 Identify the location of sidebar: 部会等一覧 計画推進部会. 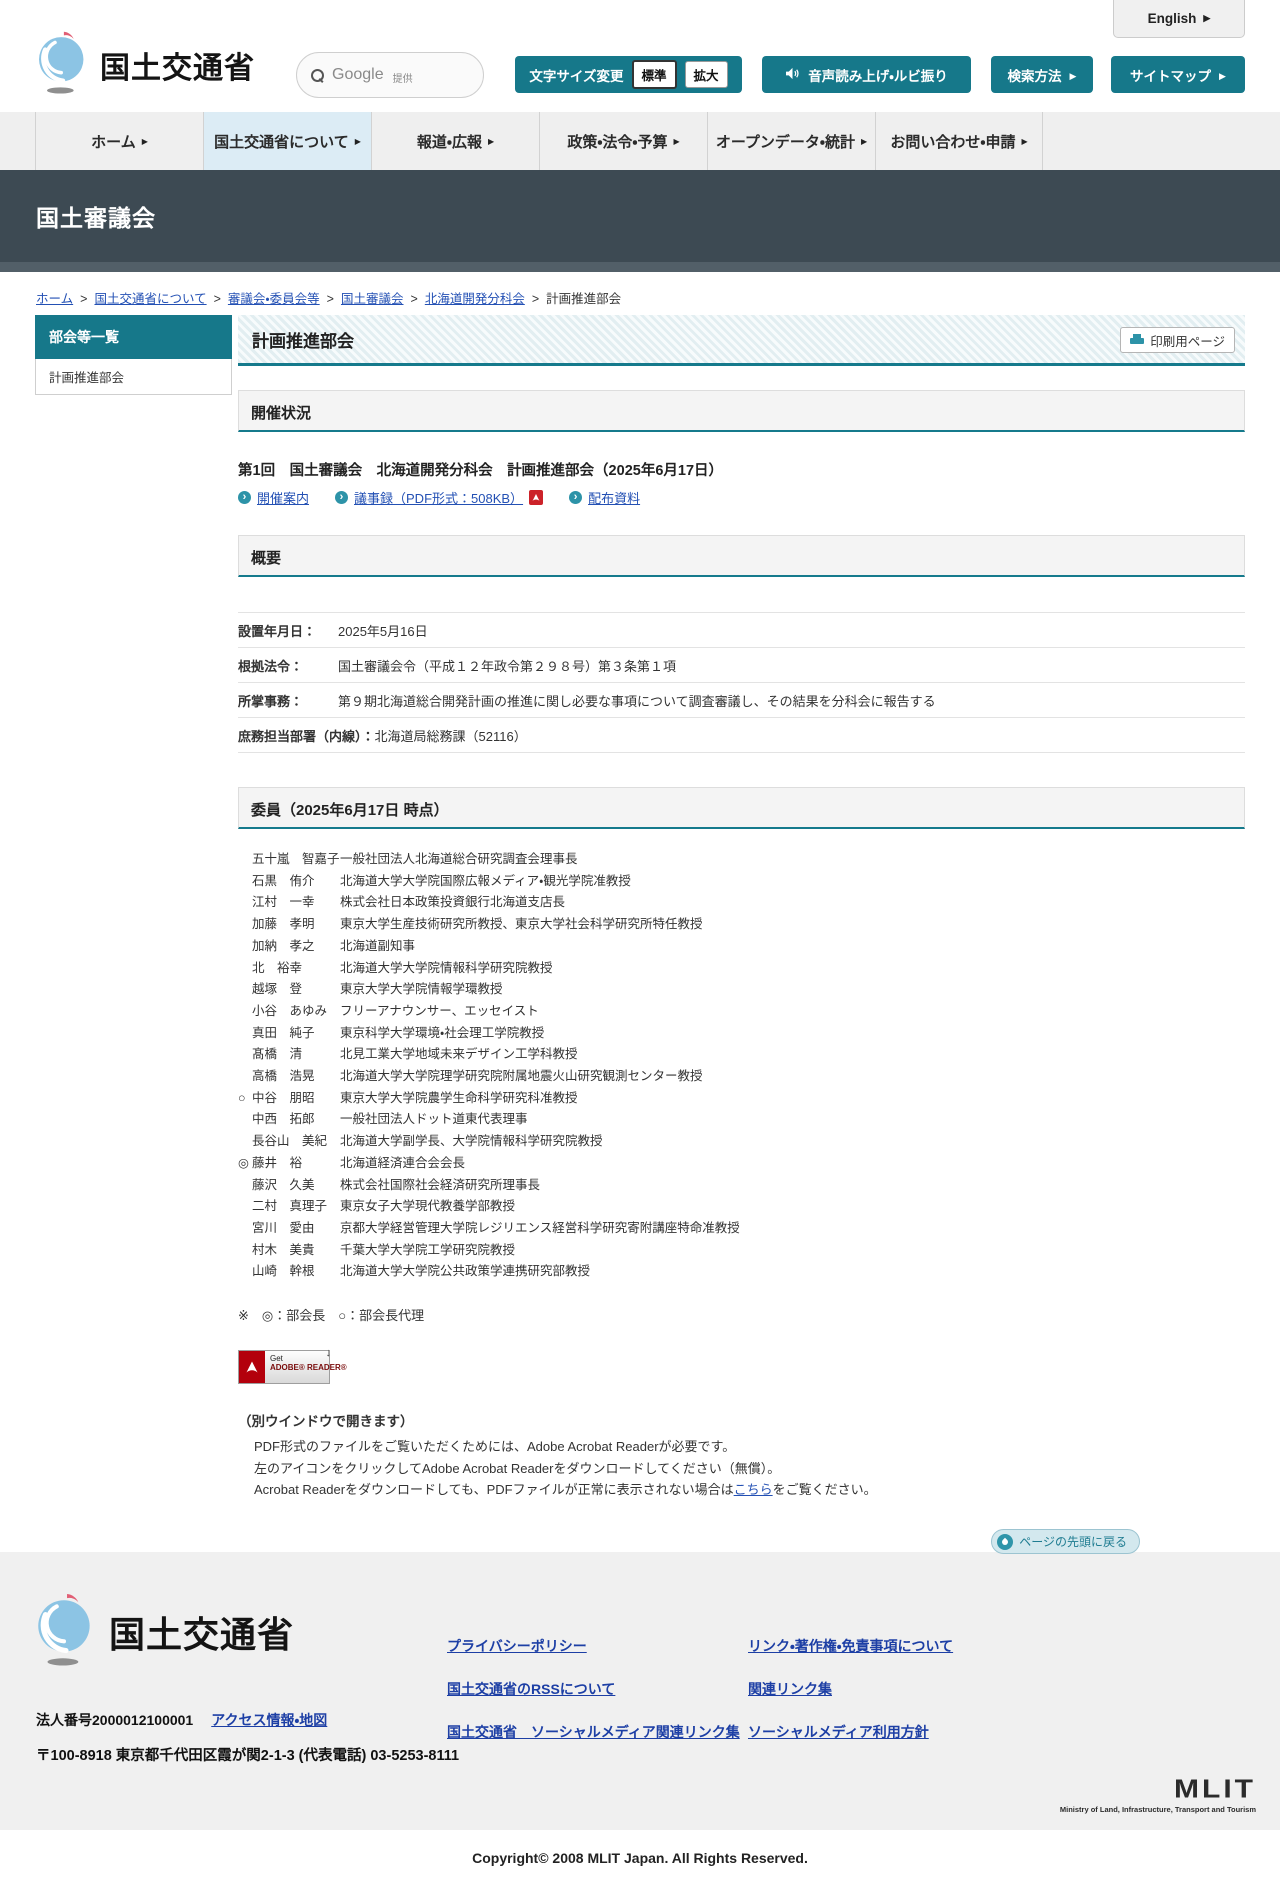
(133, 933).